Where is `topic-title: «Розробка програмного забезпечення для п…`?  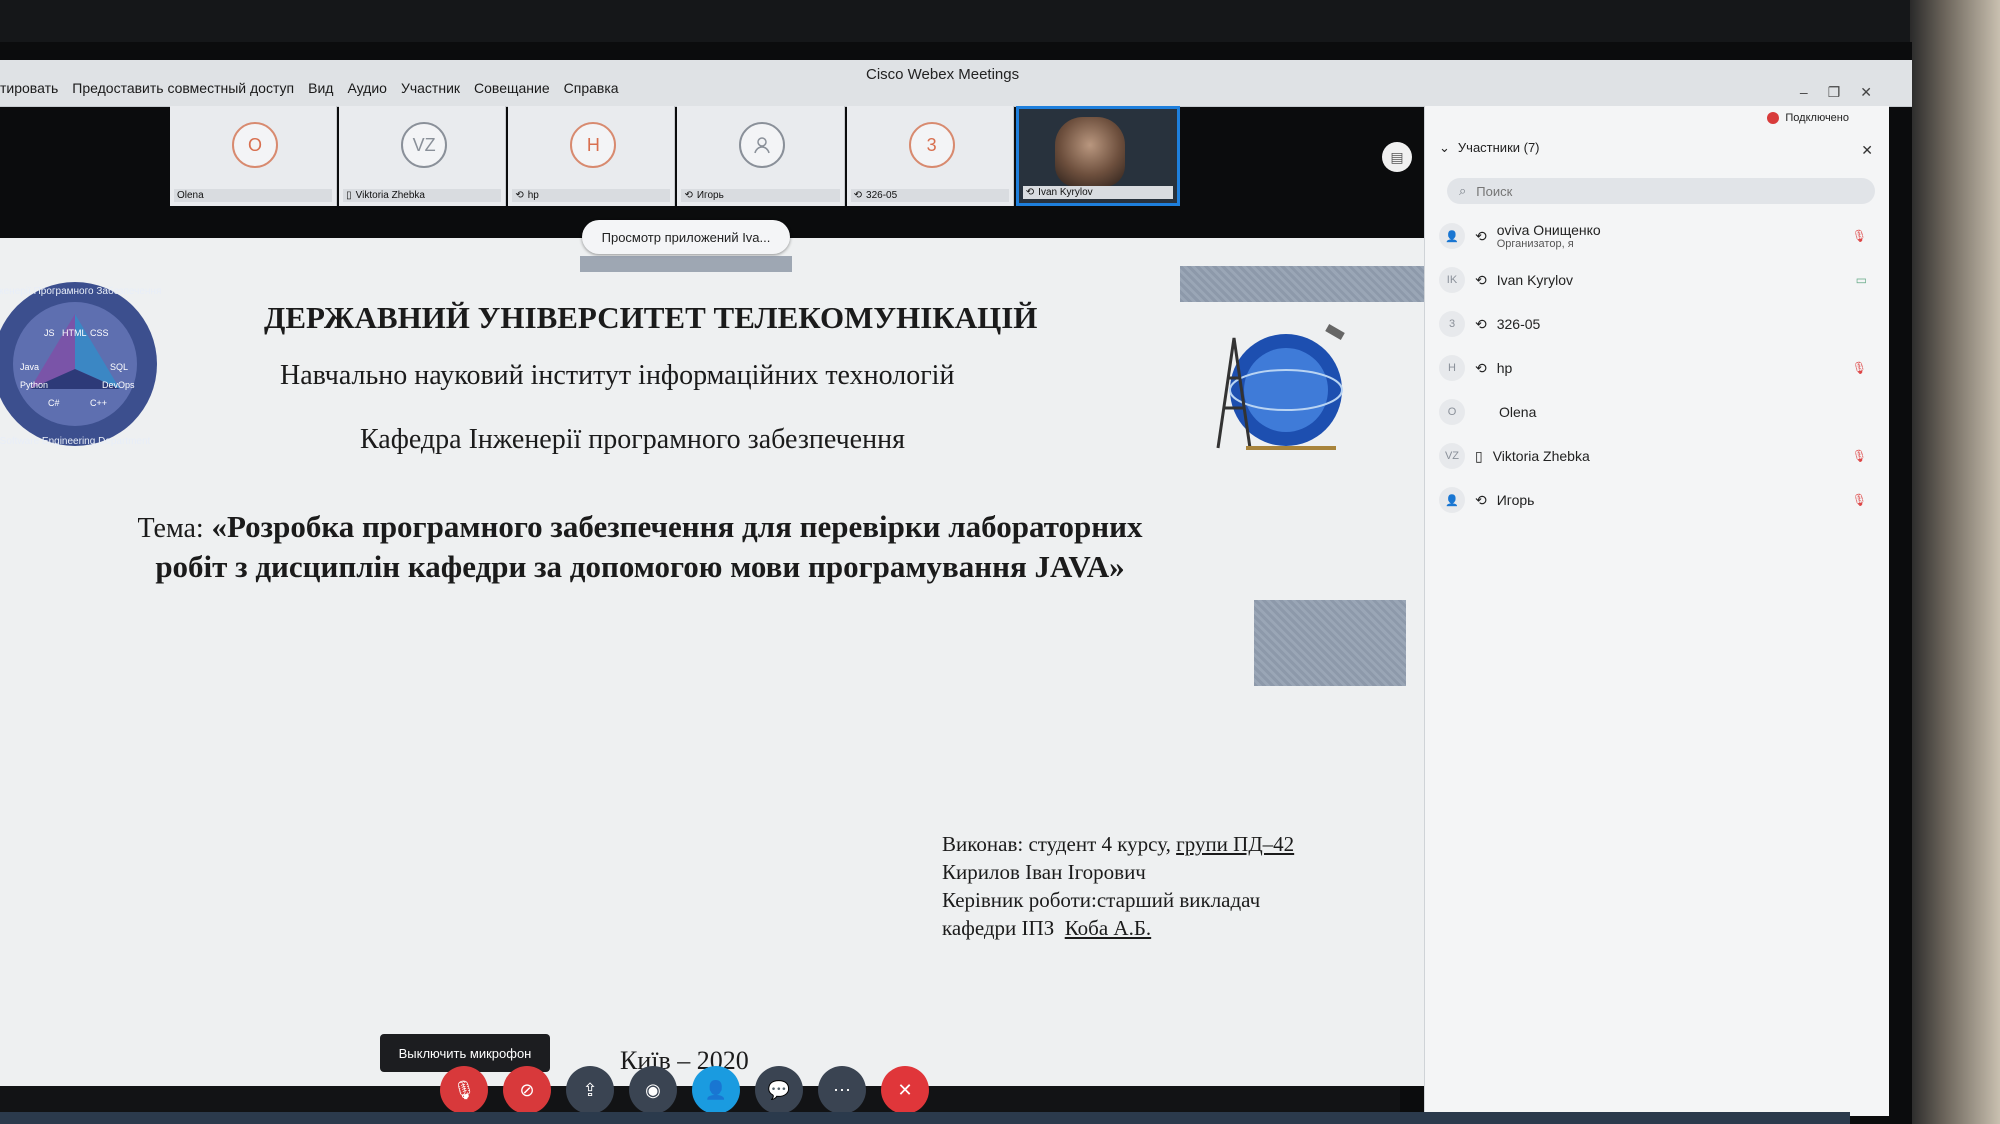
topic-title: «Розробка програмного забезпечення для п… is located at coordinates (649, 546).